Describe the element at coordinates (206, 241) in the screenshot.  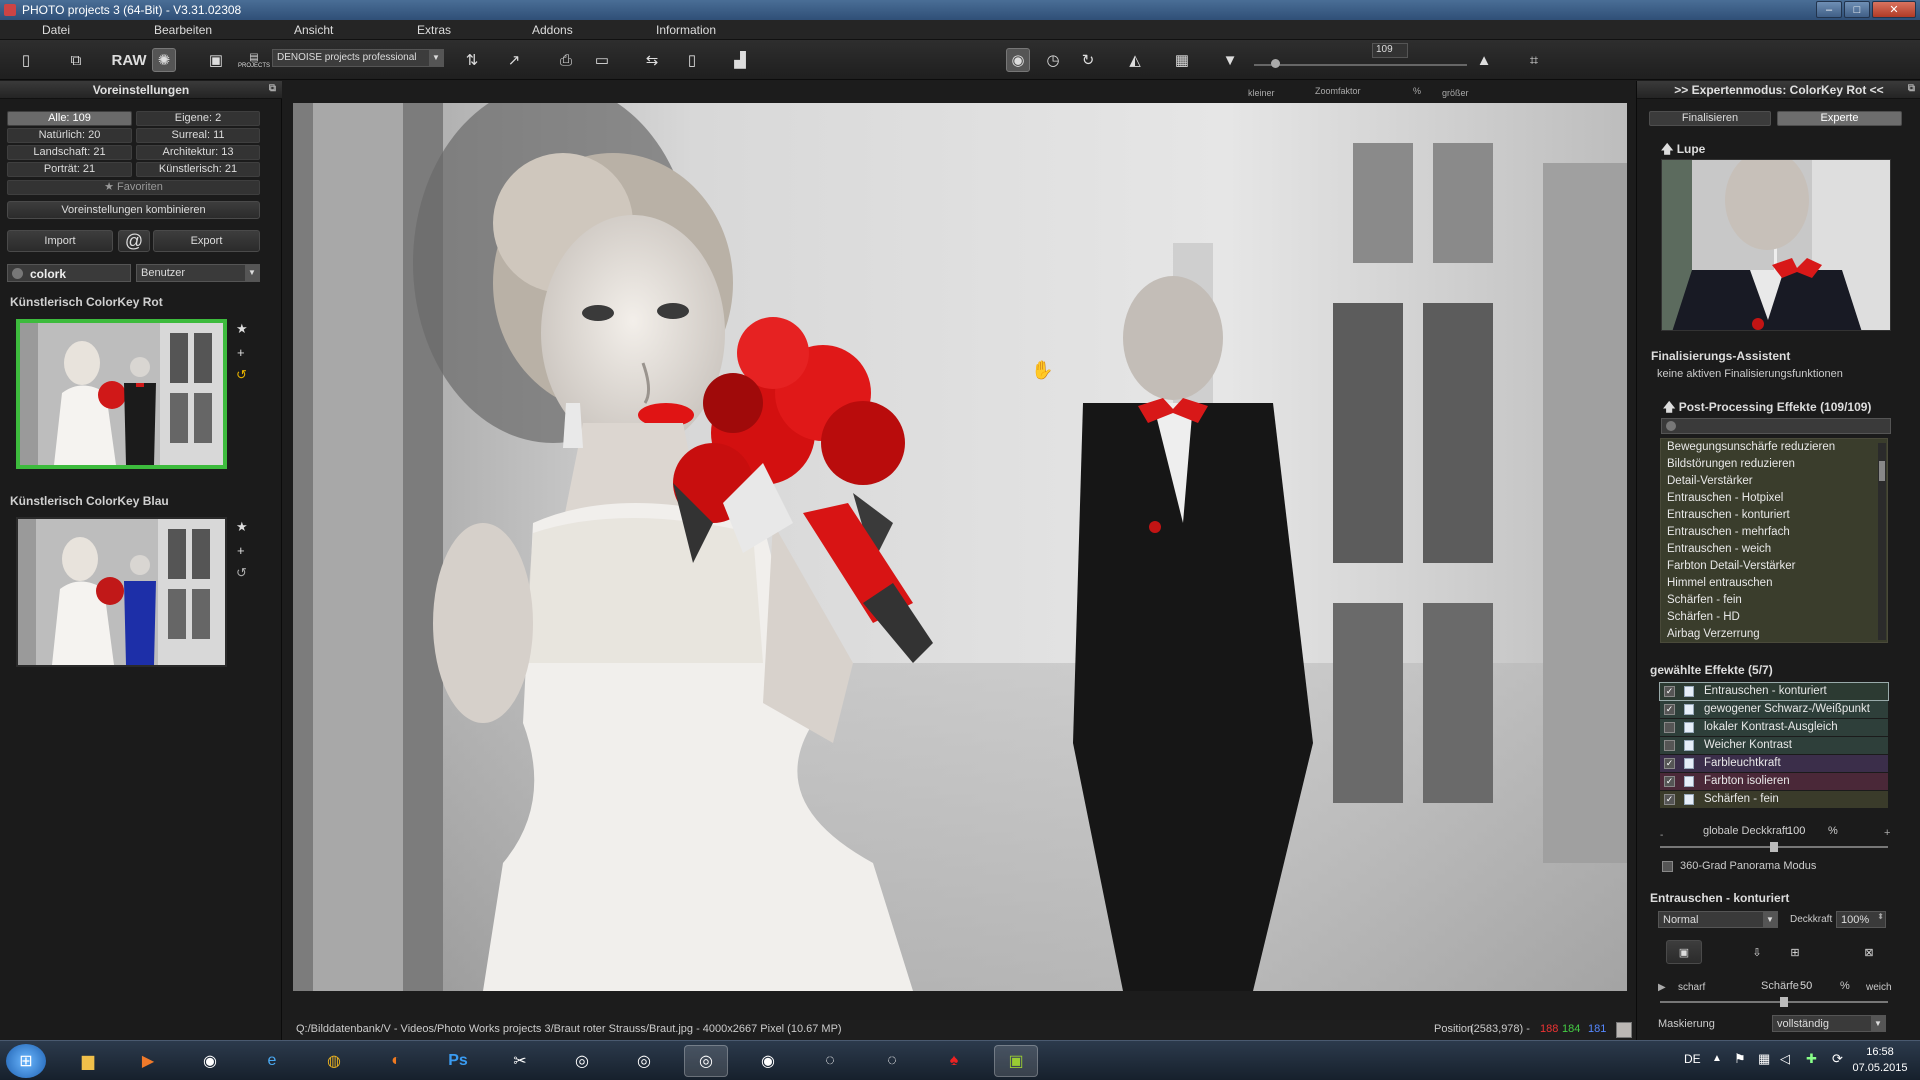
I see `export-button: Export` at that location.